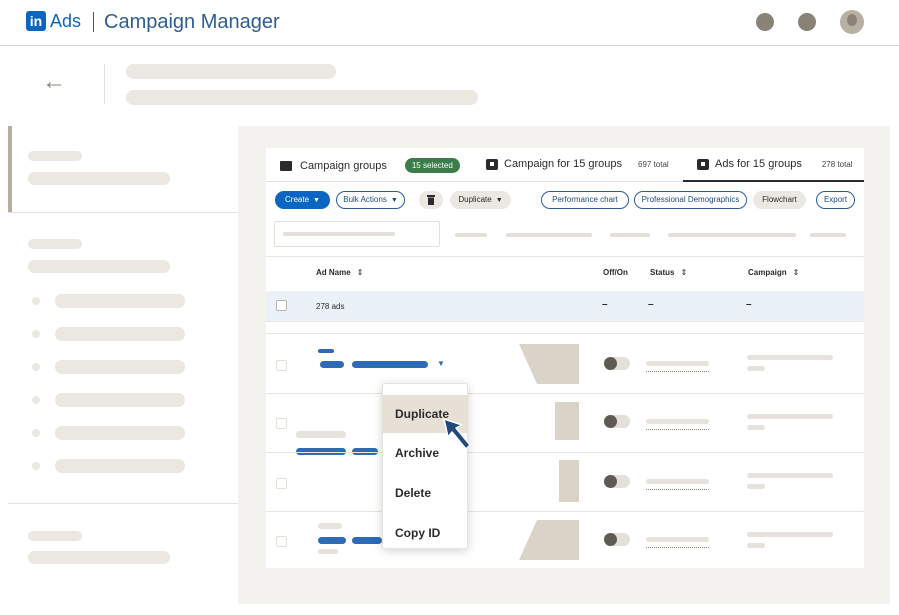 This screenshot has height=615, width=899. I want to click on menu-item-copy-id: Copy ID, so click(425, 533).